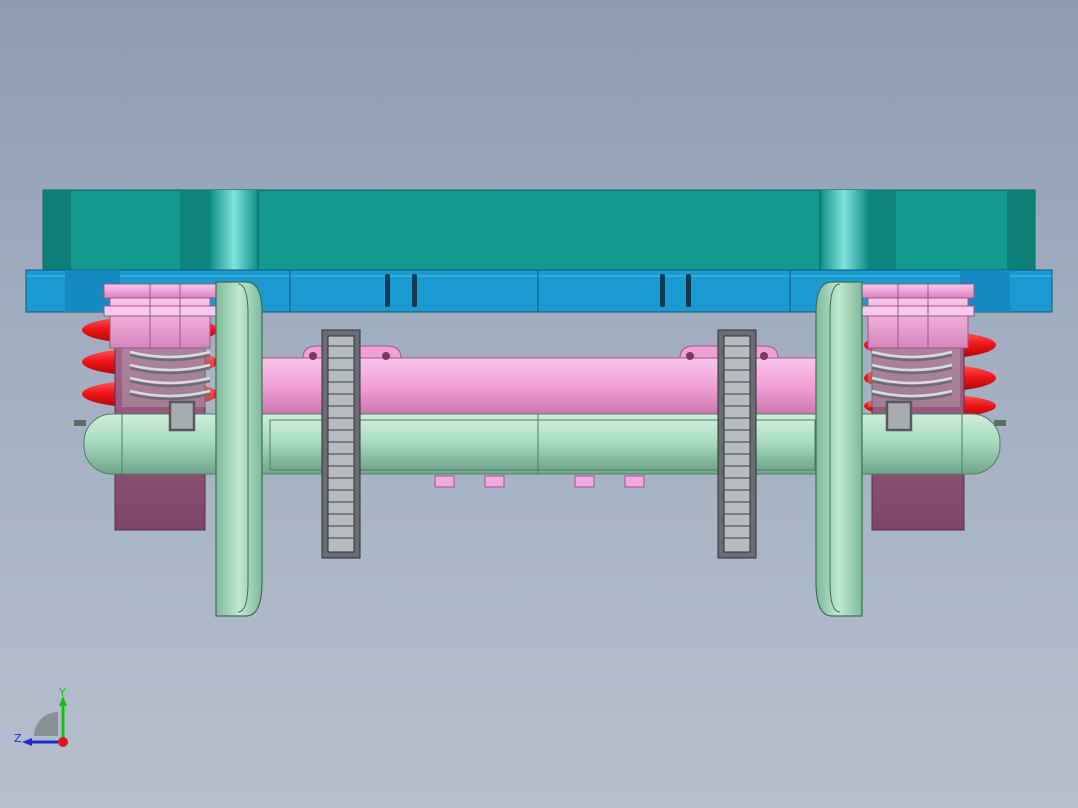  I want to click on orientation-triad: Y Z, so click(45, 719).